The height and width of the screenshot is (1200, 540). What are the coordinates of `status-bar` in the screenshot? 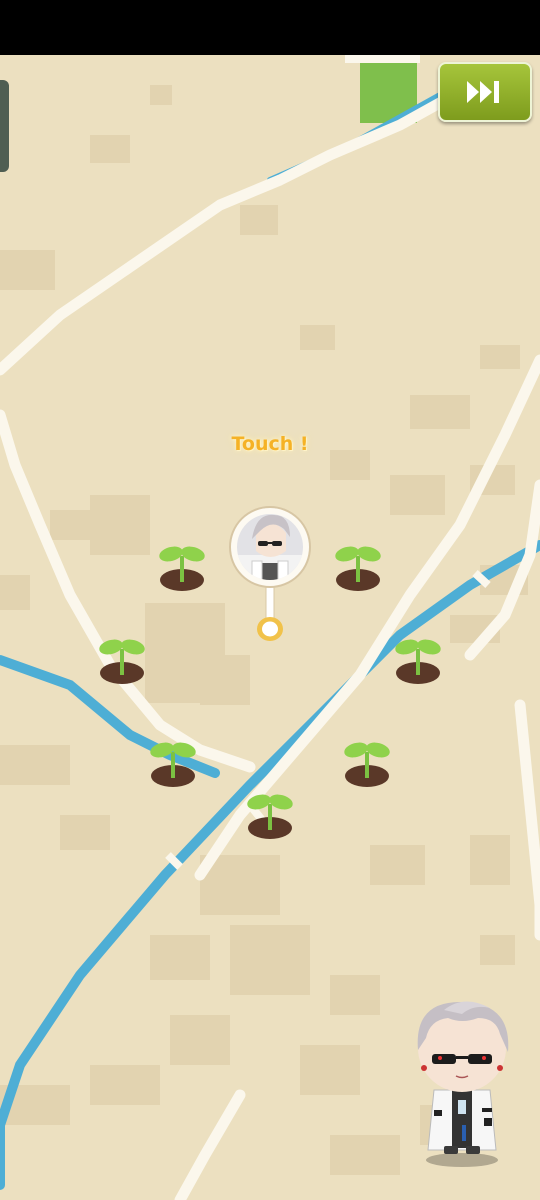 It's located at (270, 27).